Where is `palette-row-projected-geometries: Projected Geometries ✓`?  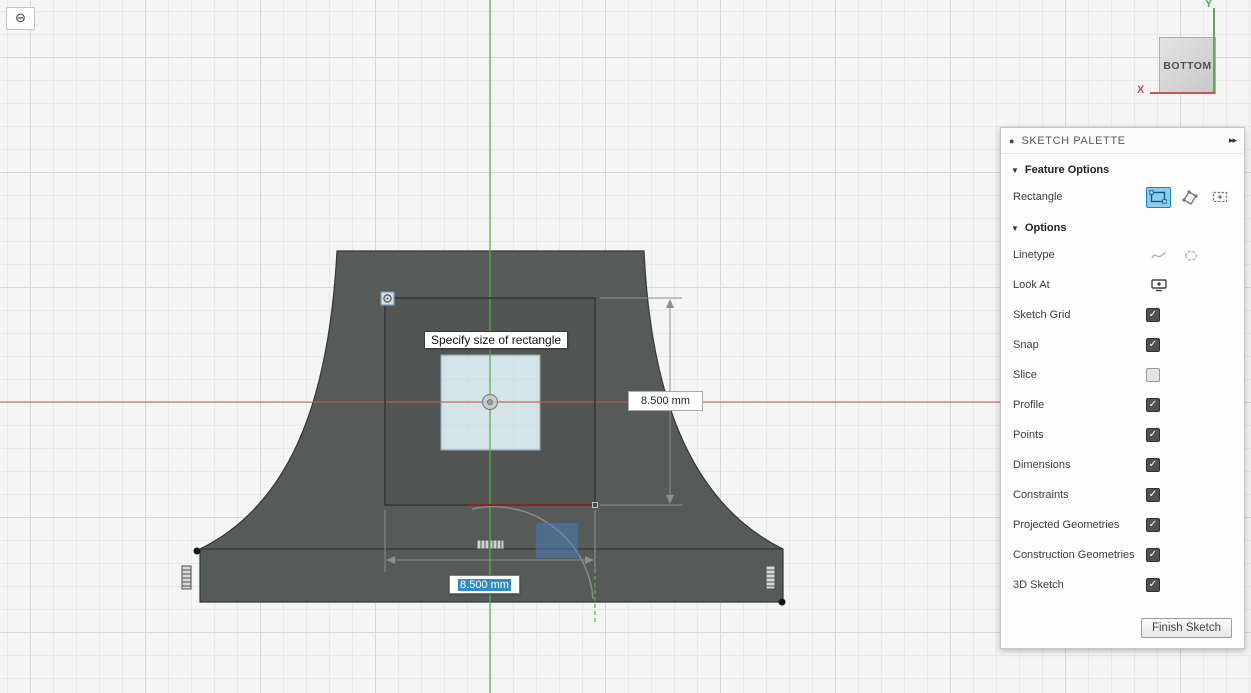
palette-row-projected-geometries: Projected Geometries ✓ is located at coordinates (1122, 525).